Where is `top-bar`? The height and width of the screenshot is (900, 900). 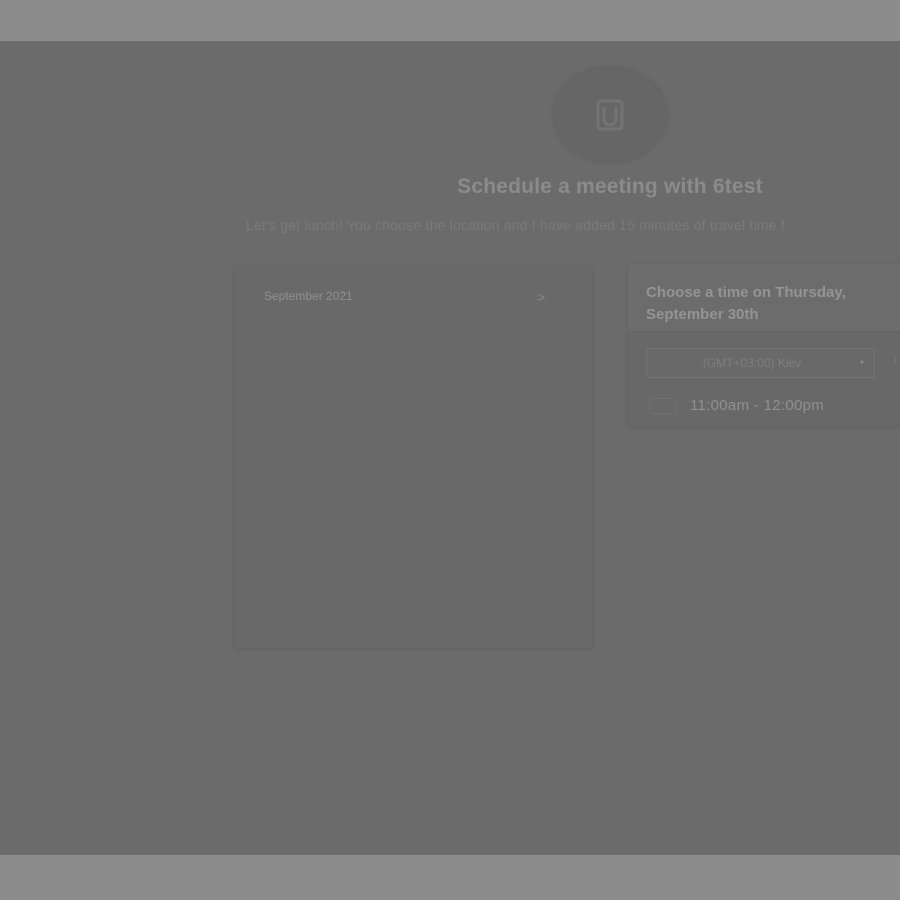
top-bar is located at coordinates (450, 20).